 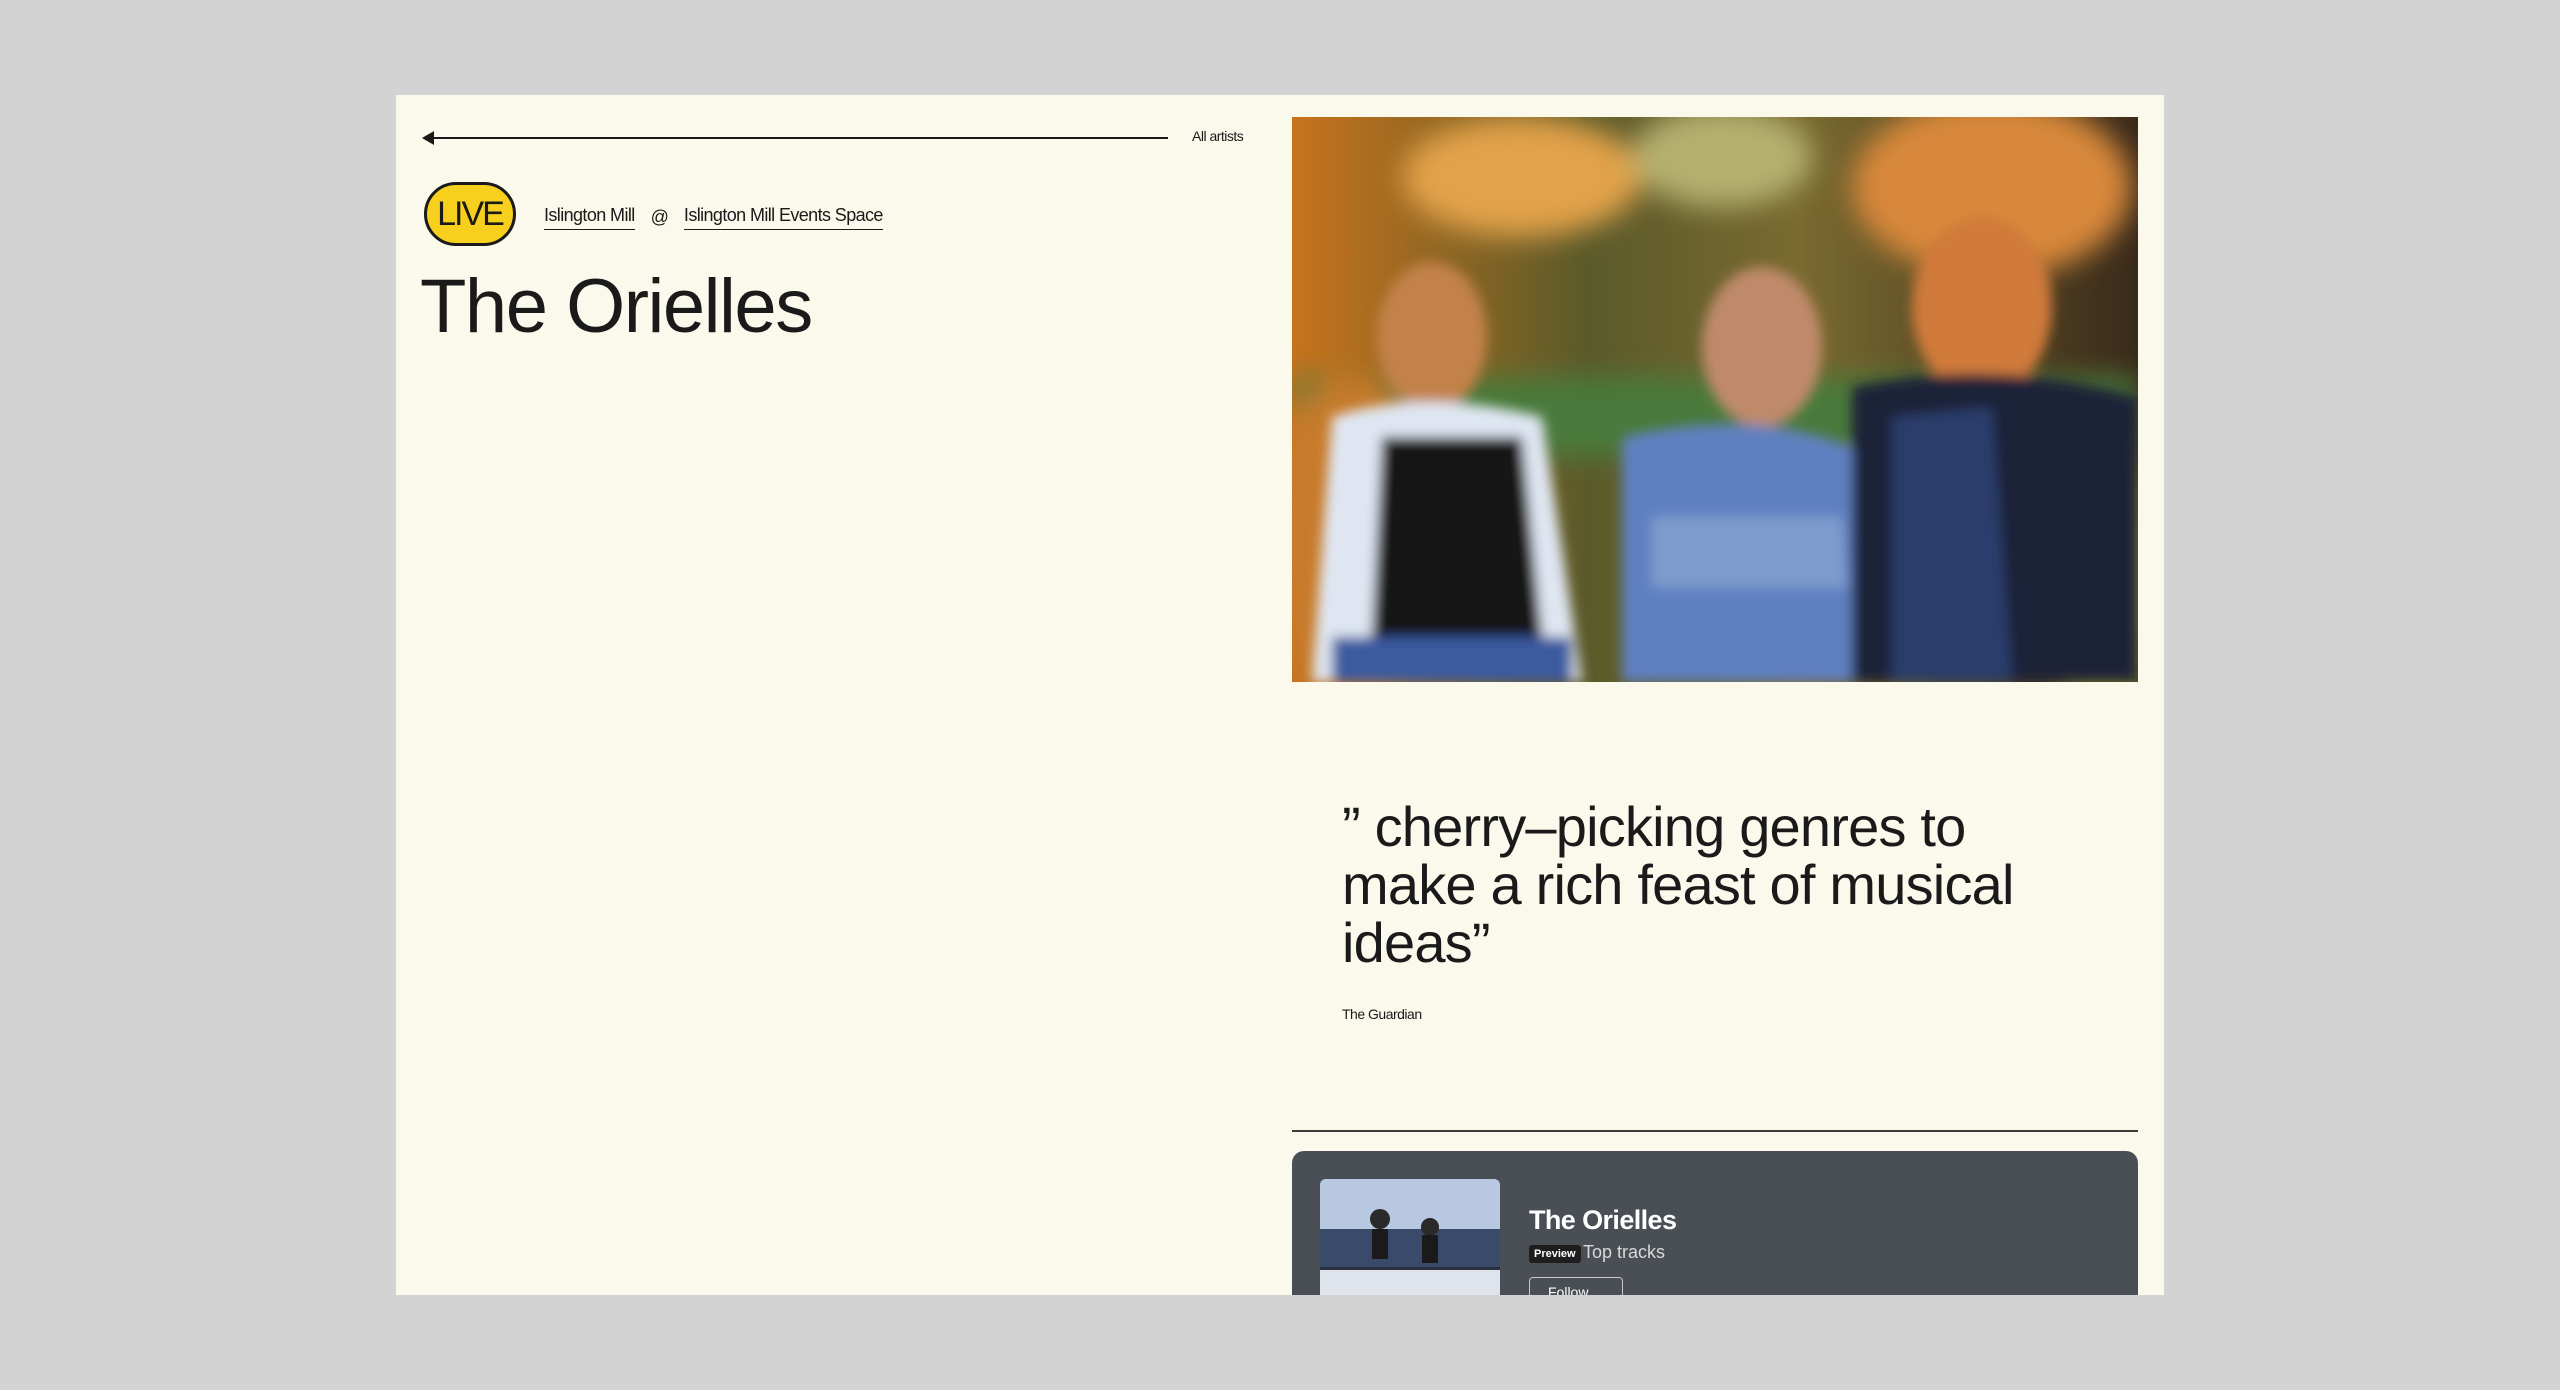 I want to click on preview-badge: Preview, so click(x=1555, y=1254).